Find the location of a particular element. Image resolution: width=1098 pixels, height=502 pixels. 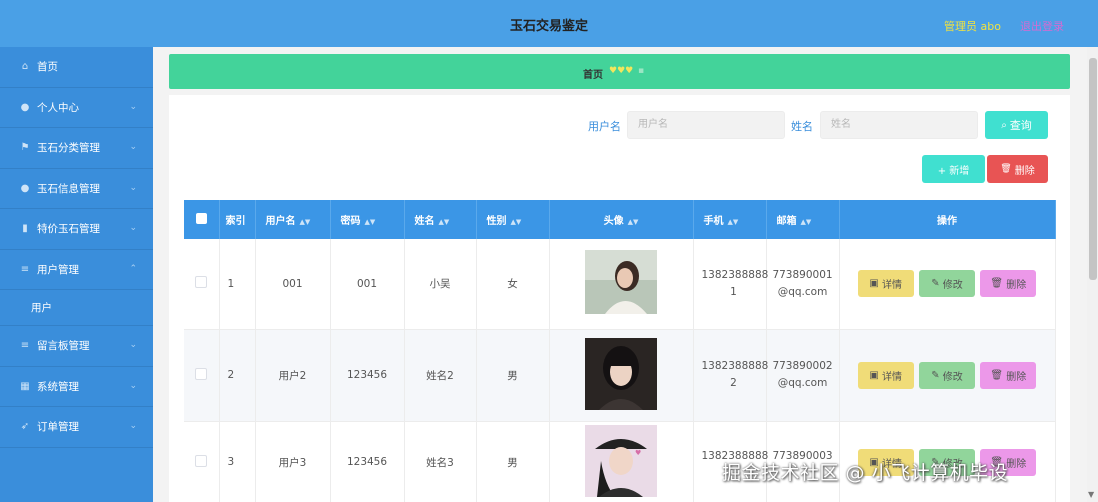

col-header-email: 邮箱 ▲▼ is located at coordinates (803, 219).